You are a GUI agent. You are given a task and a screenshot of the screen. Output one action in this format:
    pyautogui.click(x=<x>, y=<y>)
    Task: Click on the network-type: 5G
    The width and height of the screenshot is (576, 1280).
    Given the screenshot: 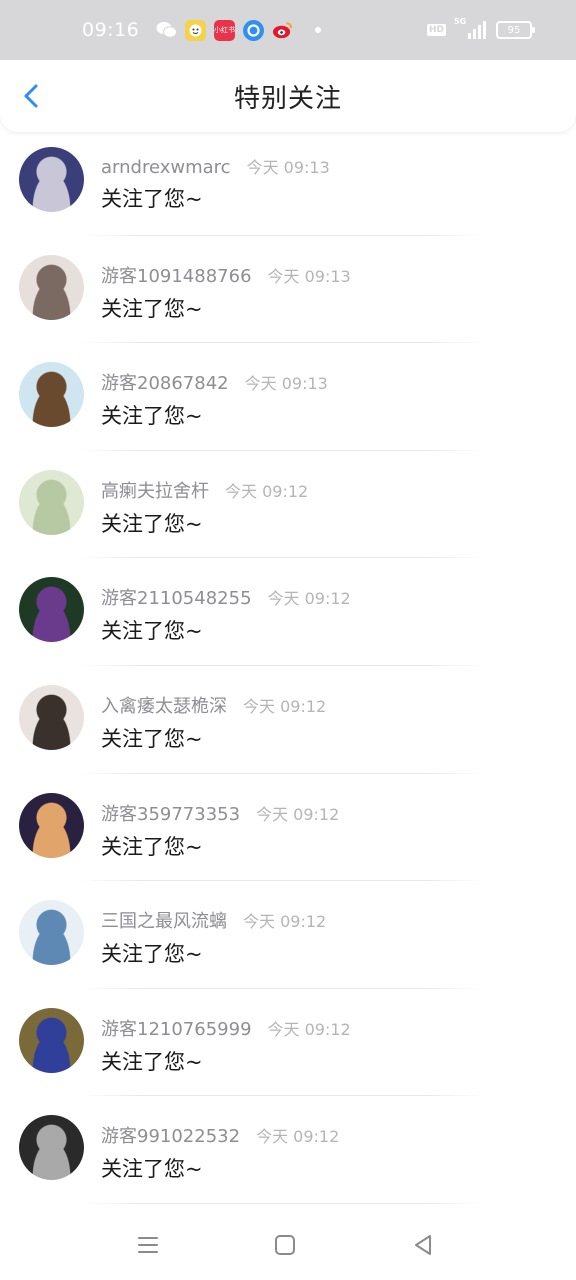 What is the action you would take?
    pyautogui.click(x=460, y=21)
    